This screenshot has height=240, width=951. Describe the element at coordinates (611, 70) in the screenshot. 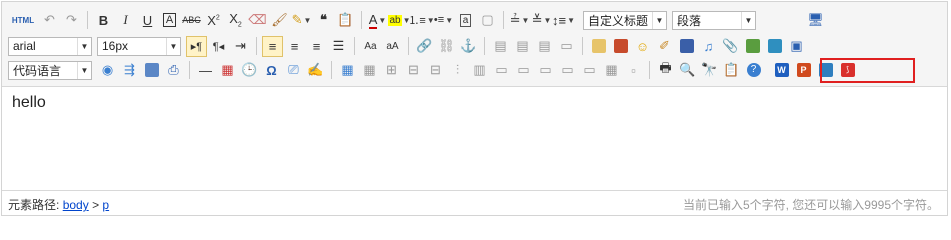

I see `split-cols-icon: ▦` at that location.